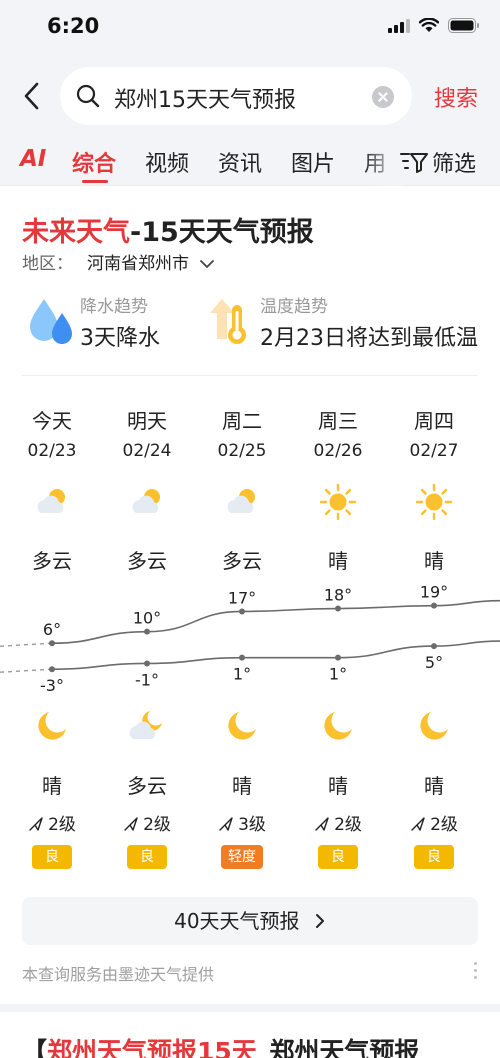 The height and width of the screenshot is (1058, 500). I want to click on region-selector: 地区： 河南省郑州市, so click(118, 261).